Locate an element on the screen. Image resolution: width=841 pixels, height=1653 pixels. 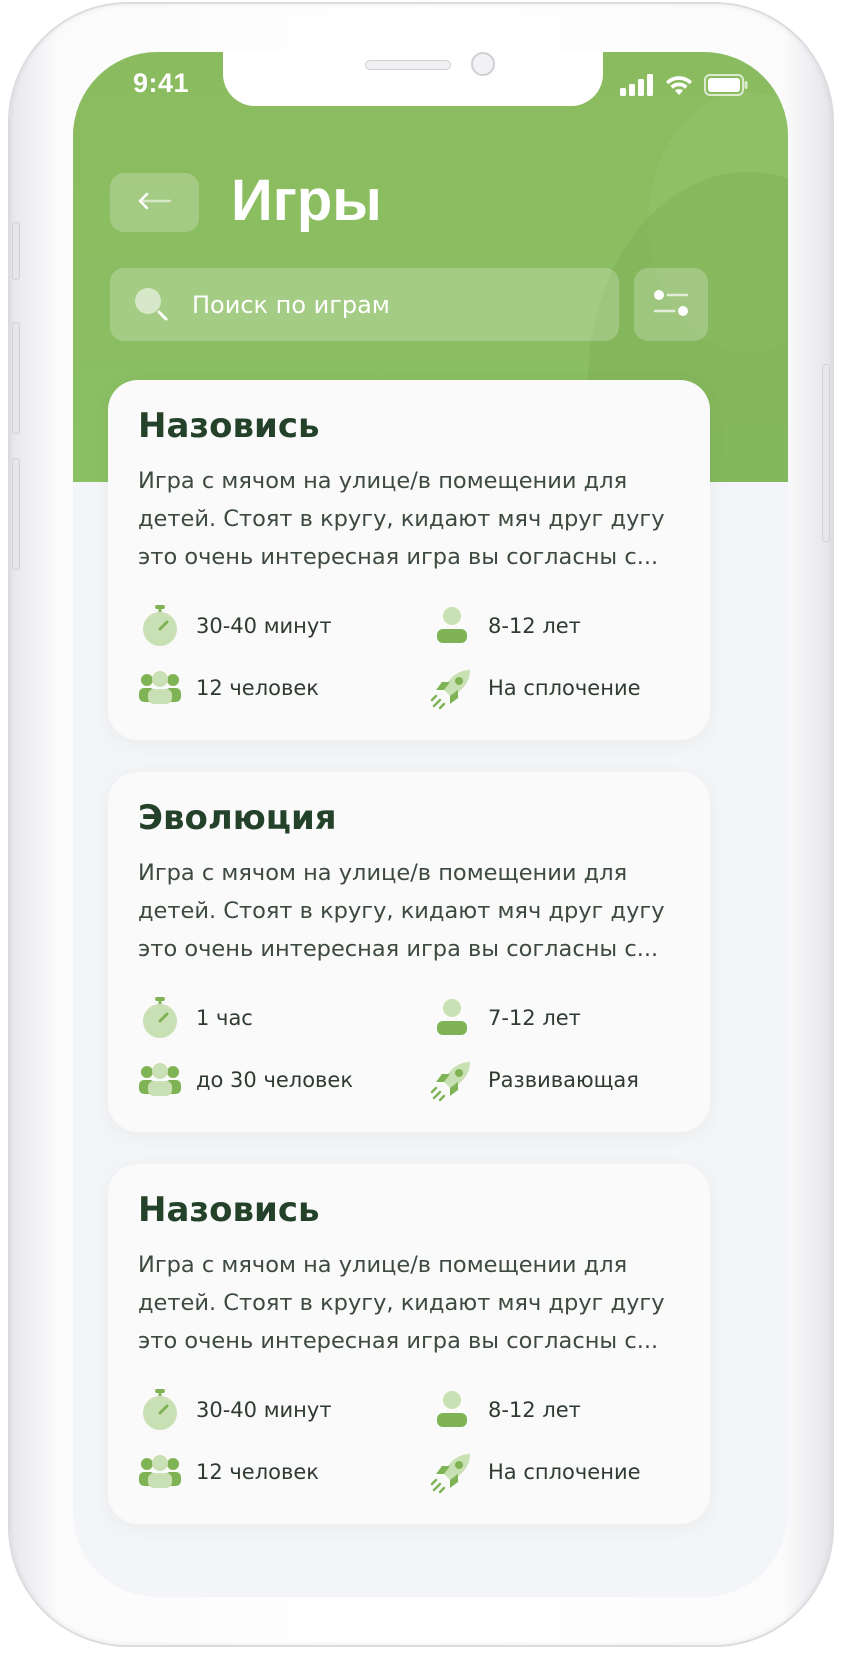
power-button is located at coordinates (826, 453).